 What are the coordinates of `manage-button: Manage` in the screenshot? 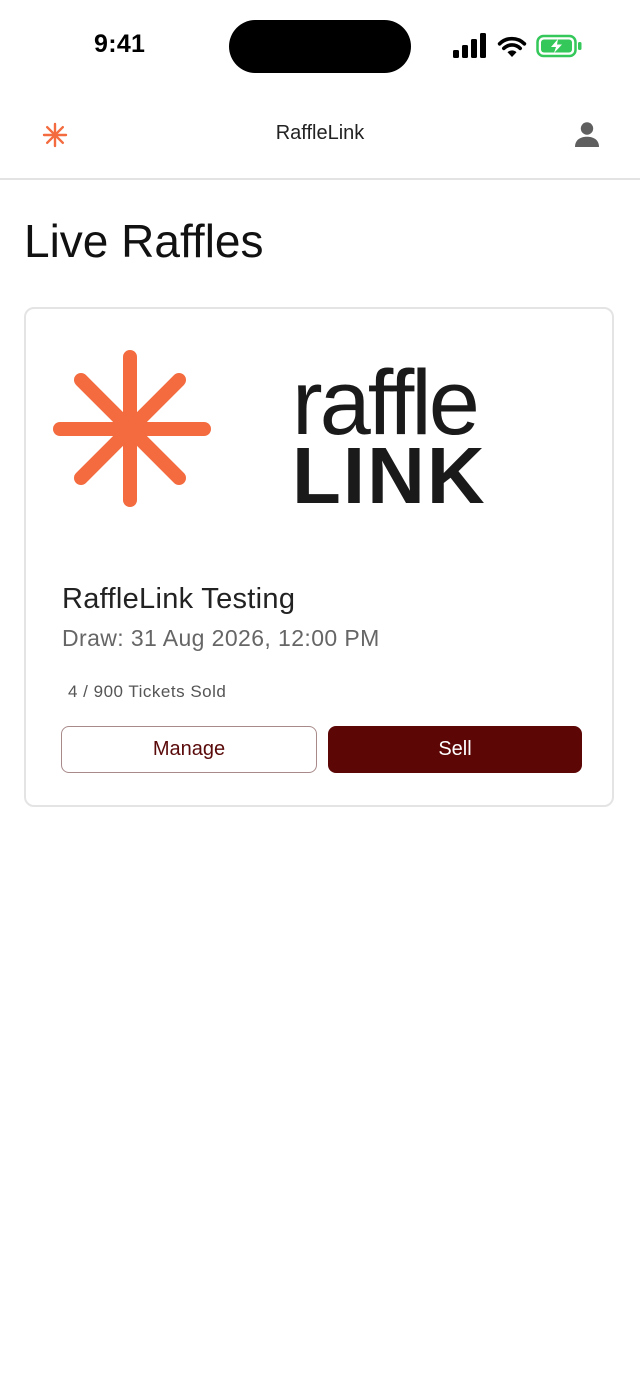 It's located at (189, 749).